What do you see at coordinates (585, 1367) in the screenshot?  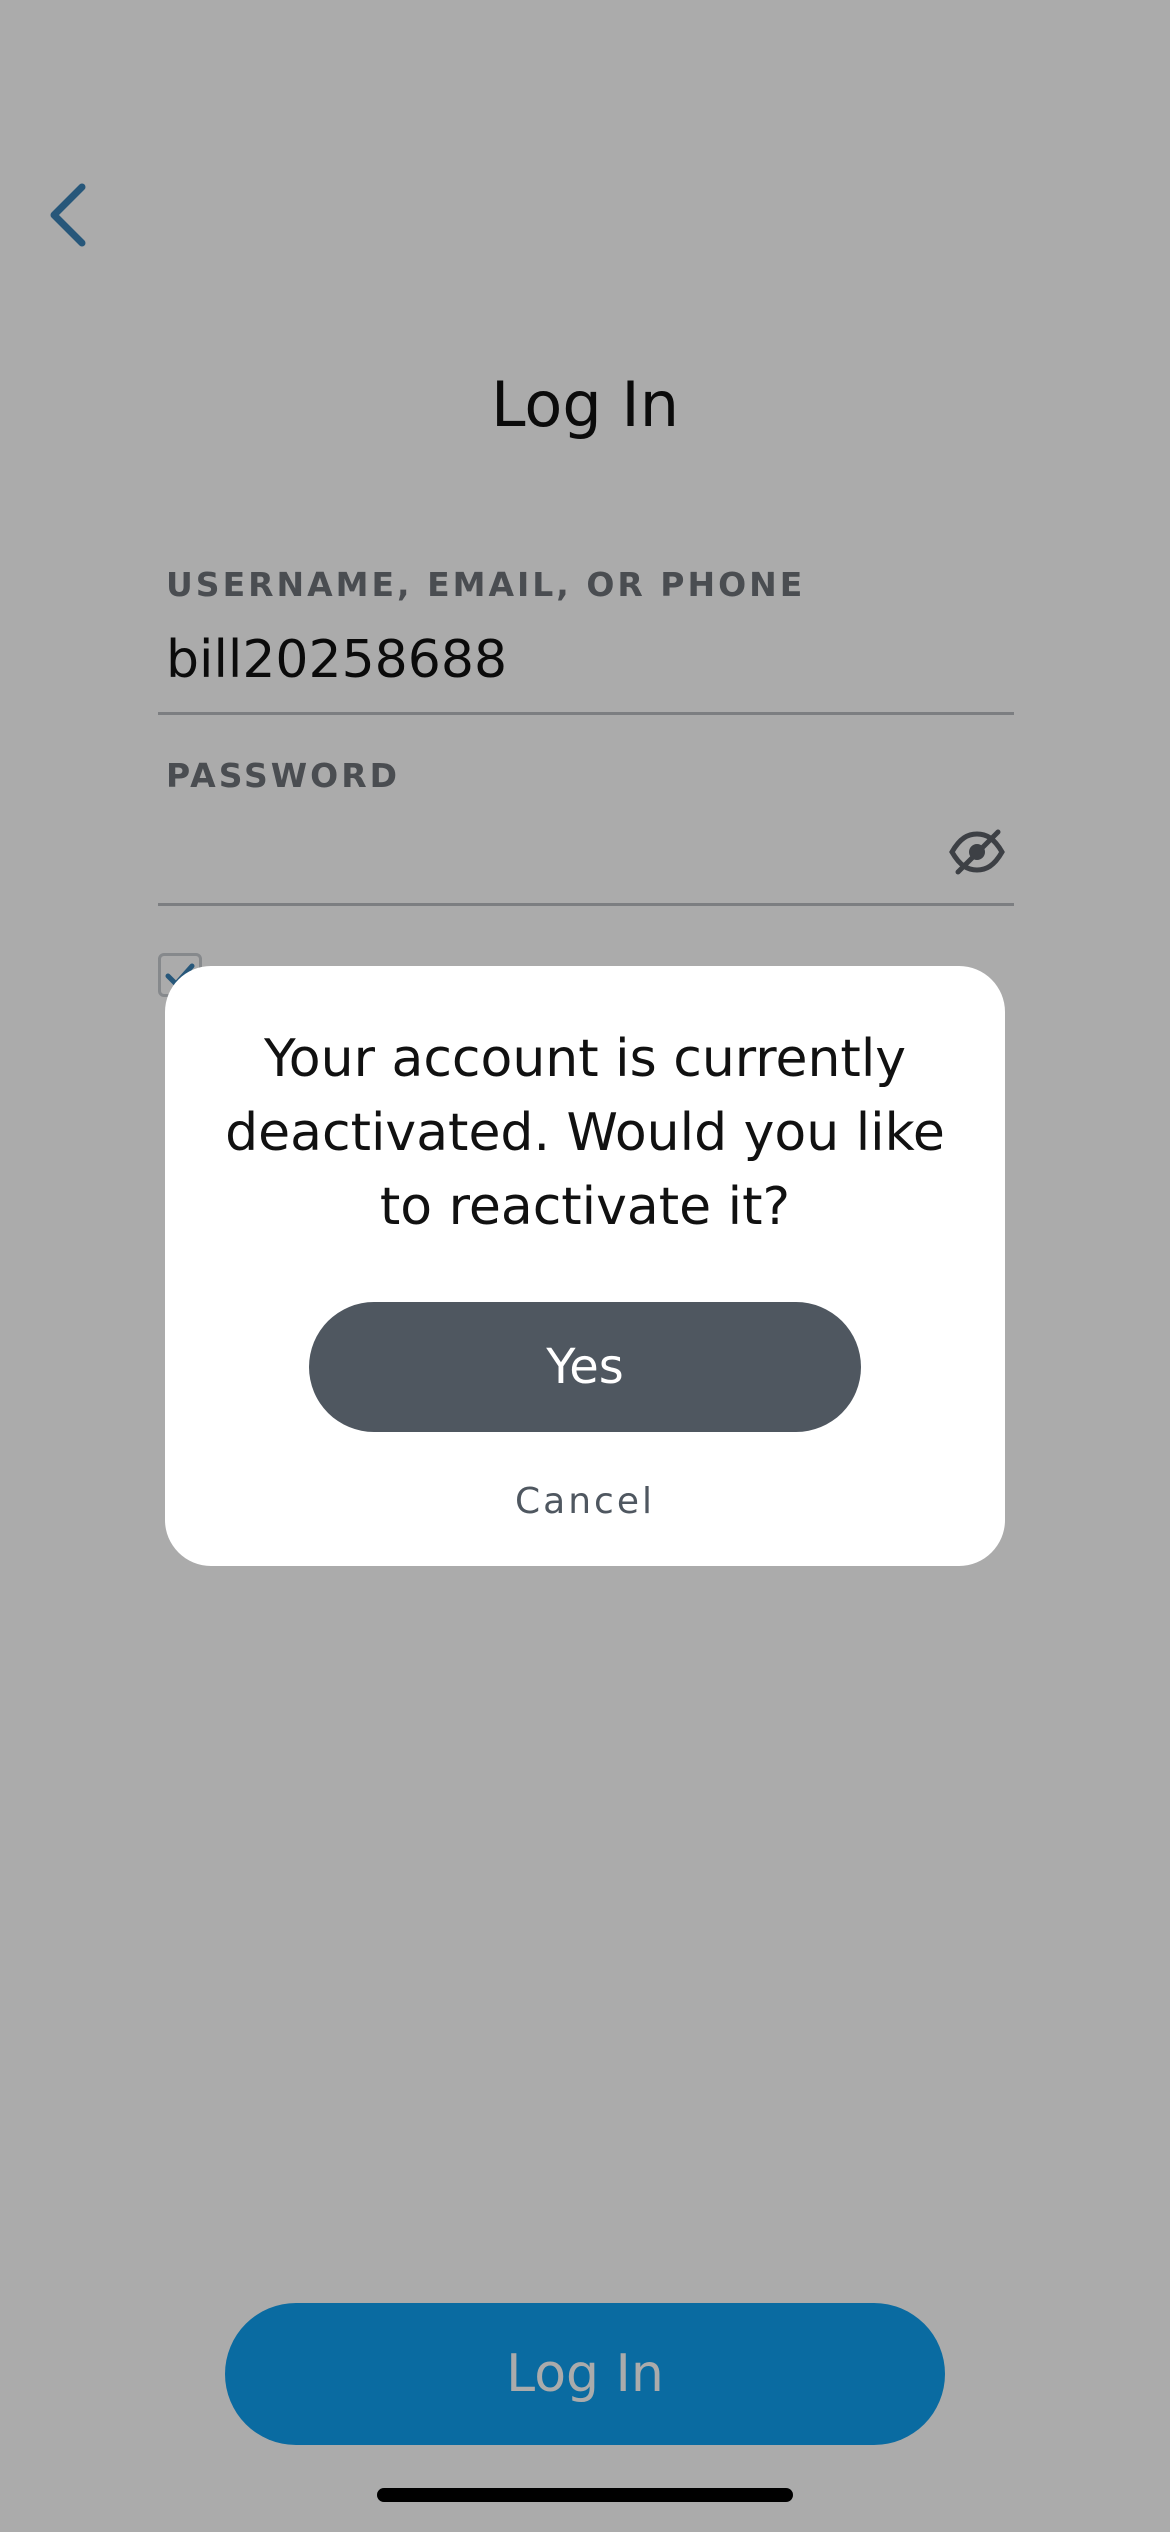 I see `yes-button: Yes` at bounding box center [585, 1367].